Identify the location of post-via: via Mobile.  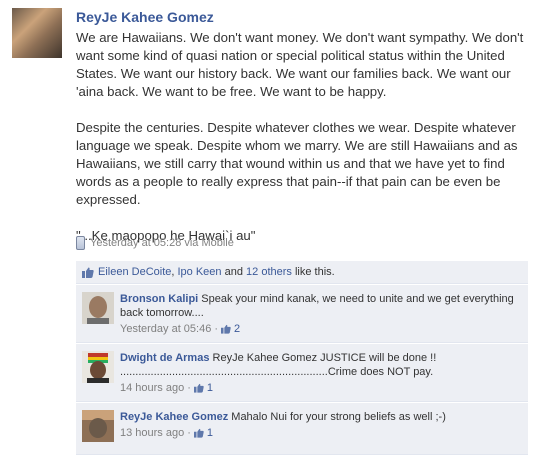
(209, 243).